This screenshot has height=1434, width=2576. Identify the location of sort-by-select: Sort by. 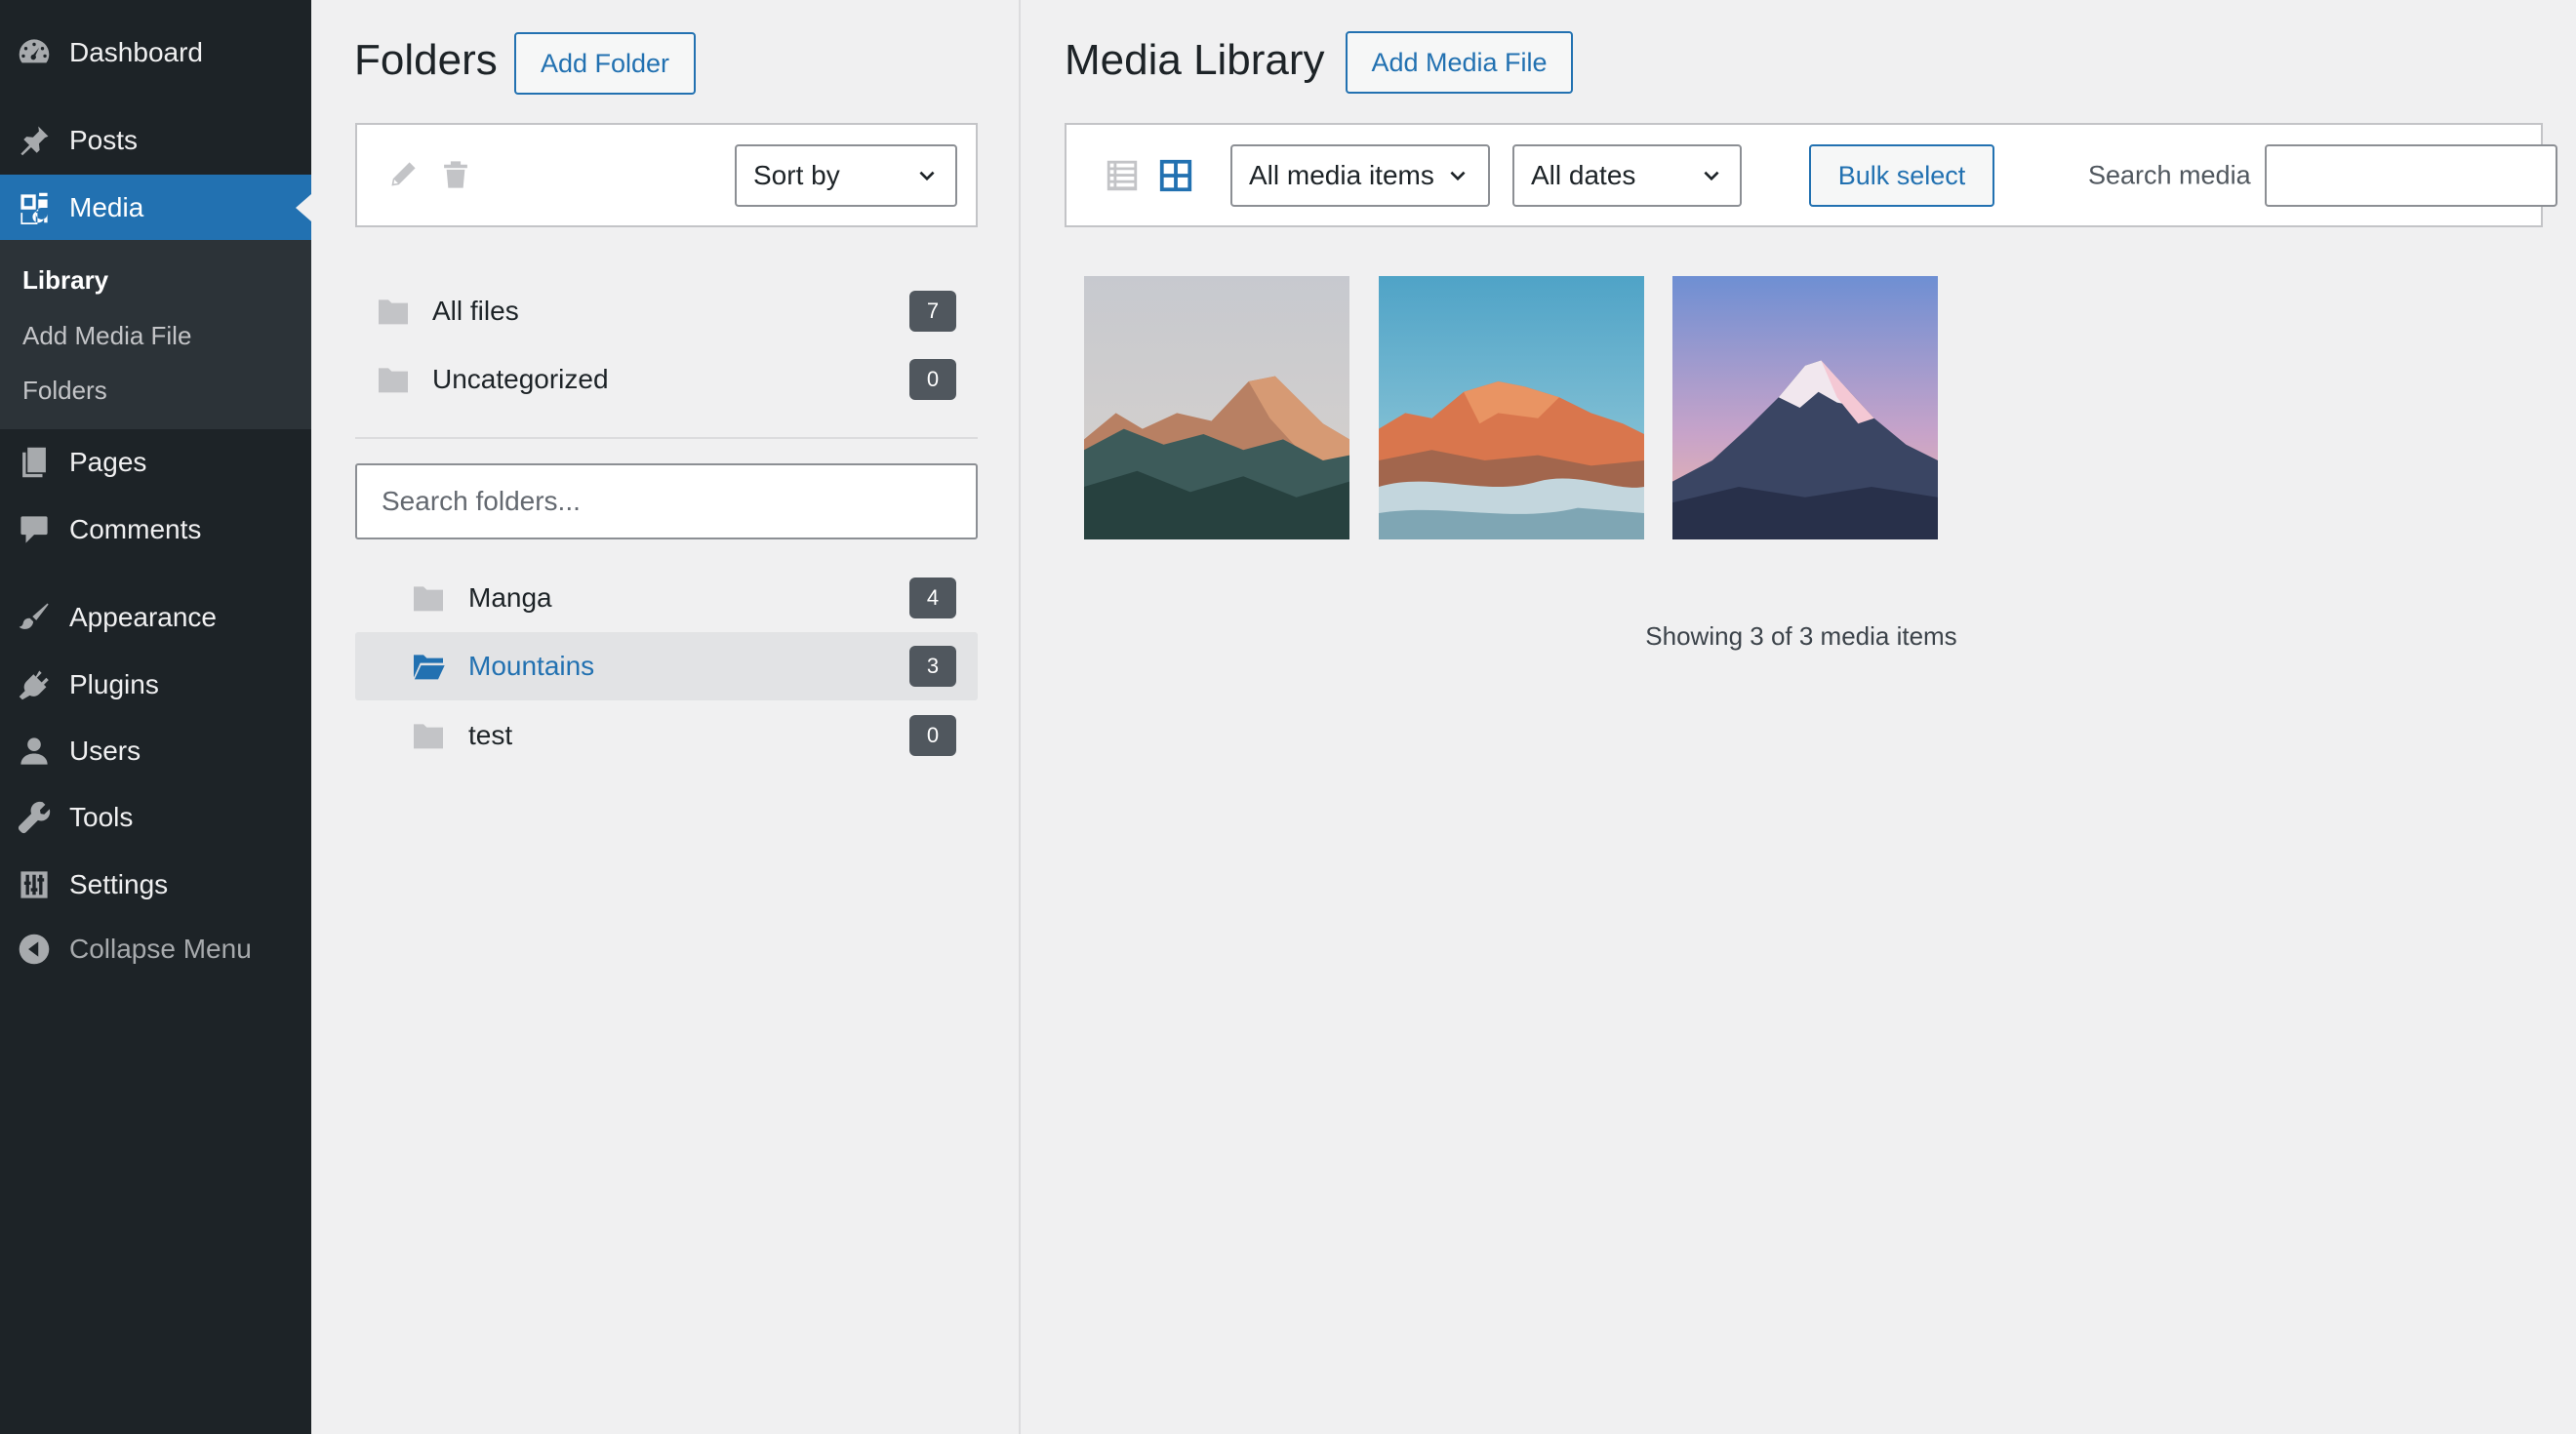
(846, 175).